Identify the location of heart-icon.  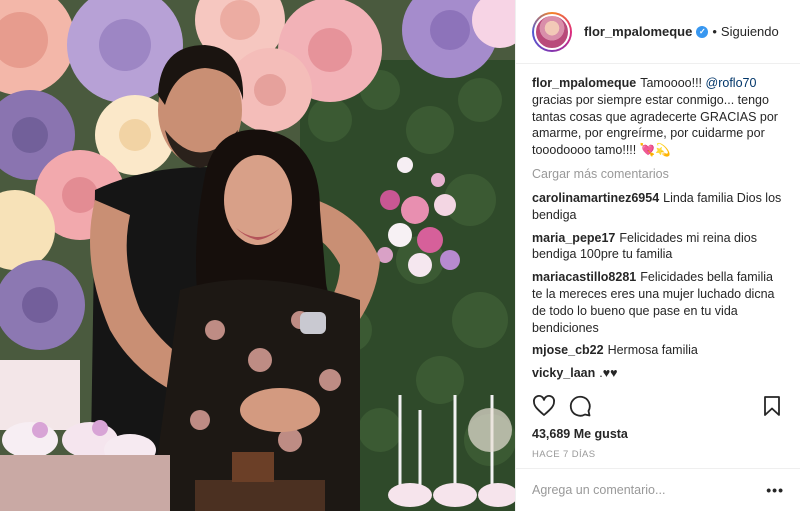
(544, 406).